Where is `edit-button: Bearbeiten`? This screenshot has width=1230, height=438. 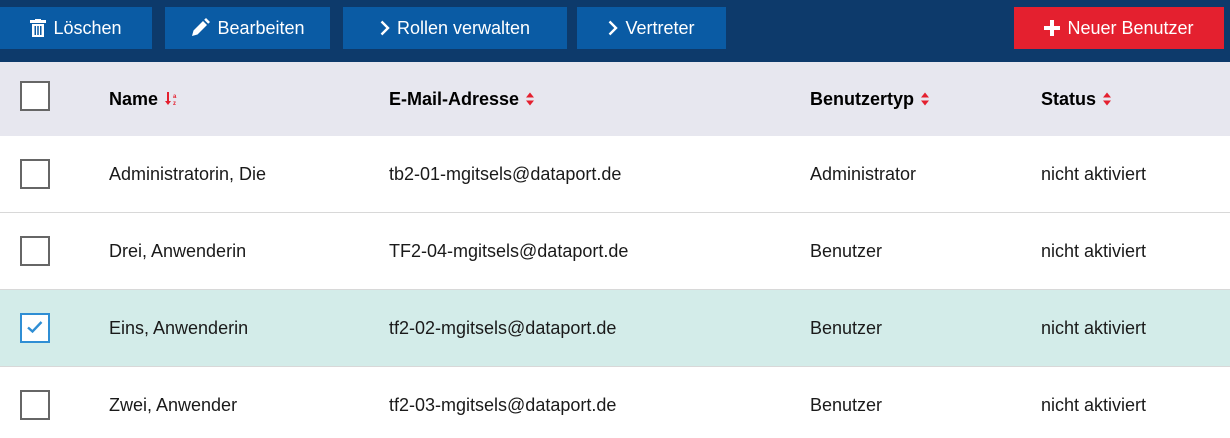
edit-button: Bearbeiten is located at coordinates (247, 28).